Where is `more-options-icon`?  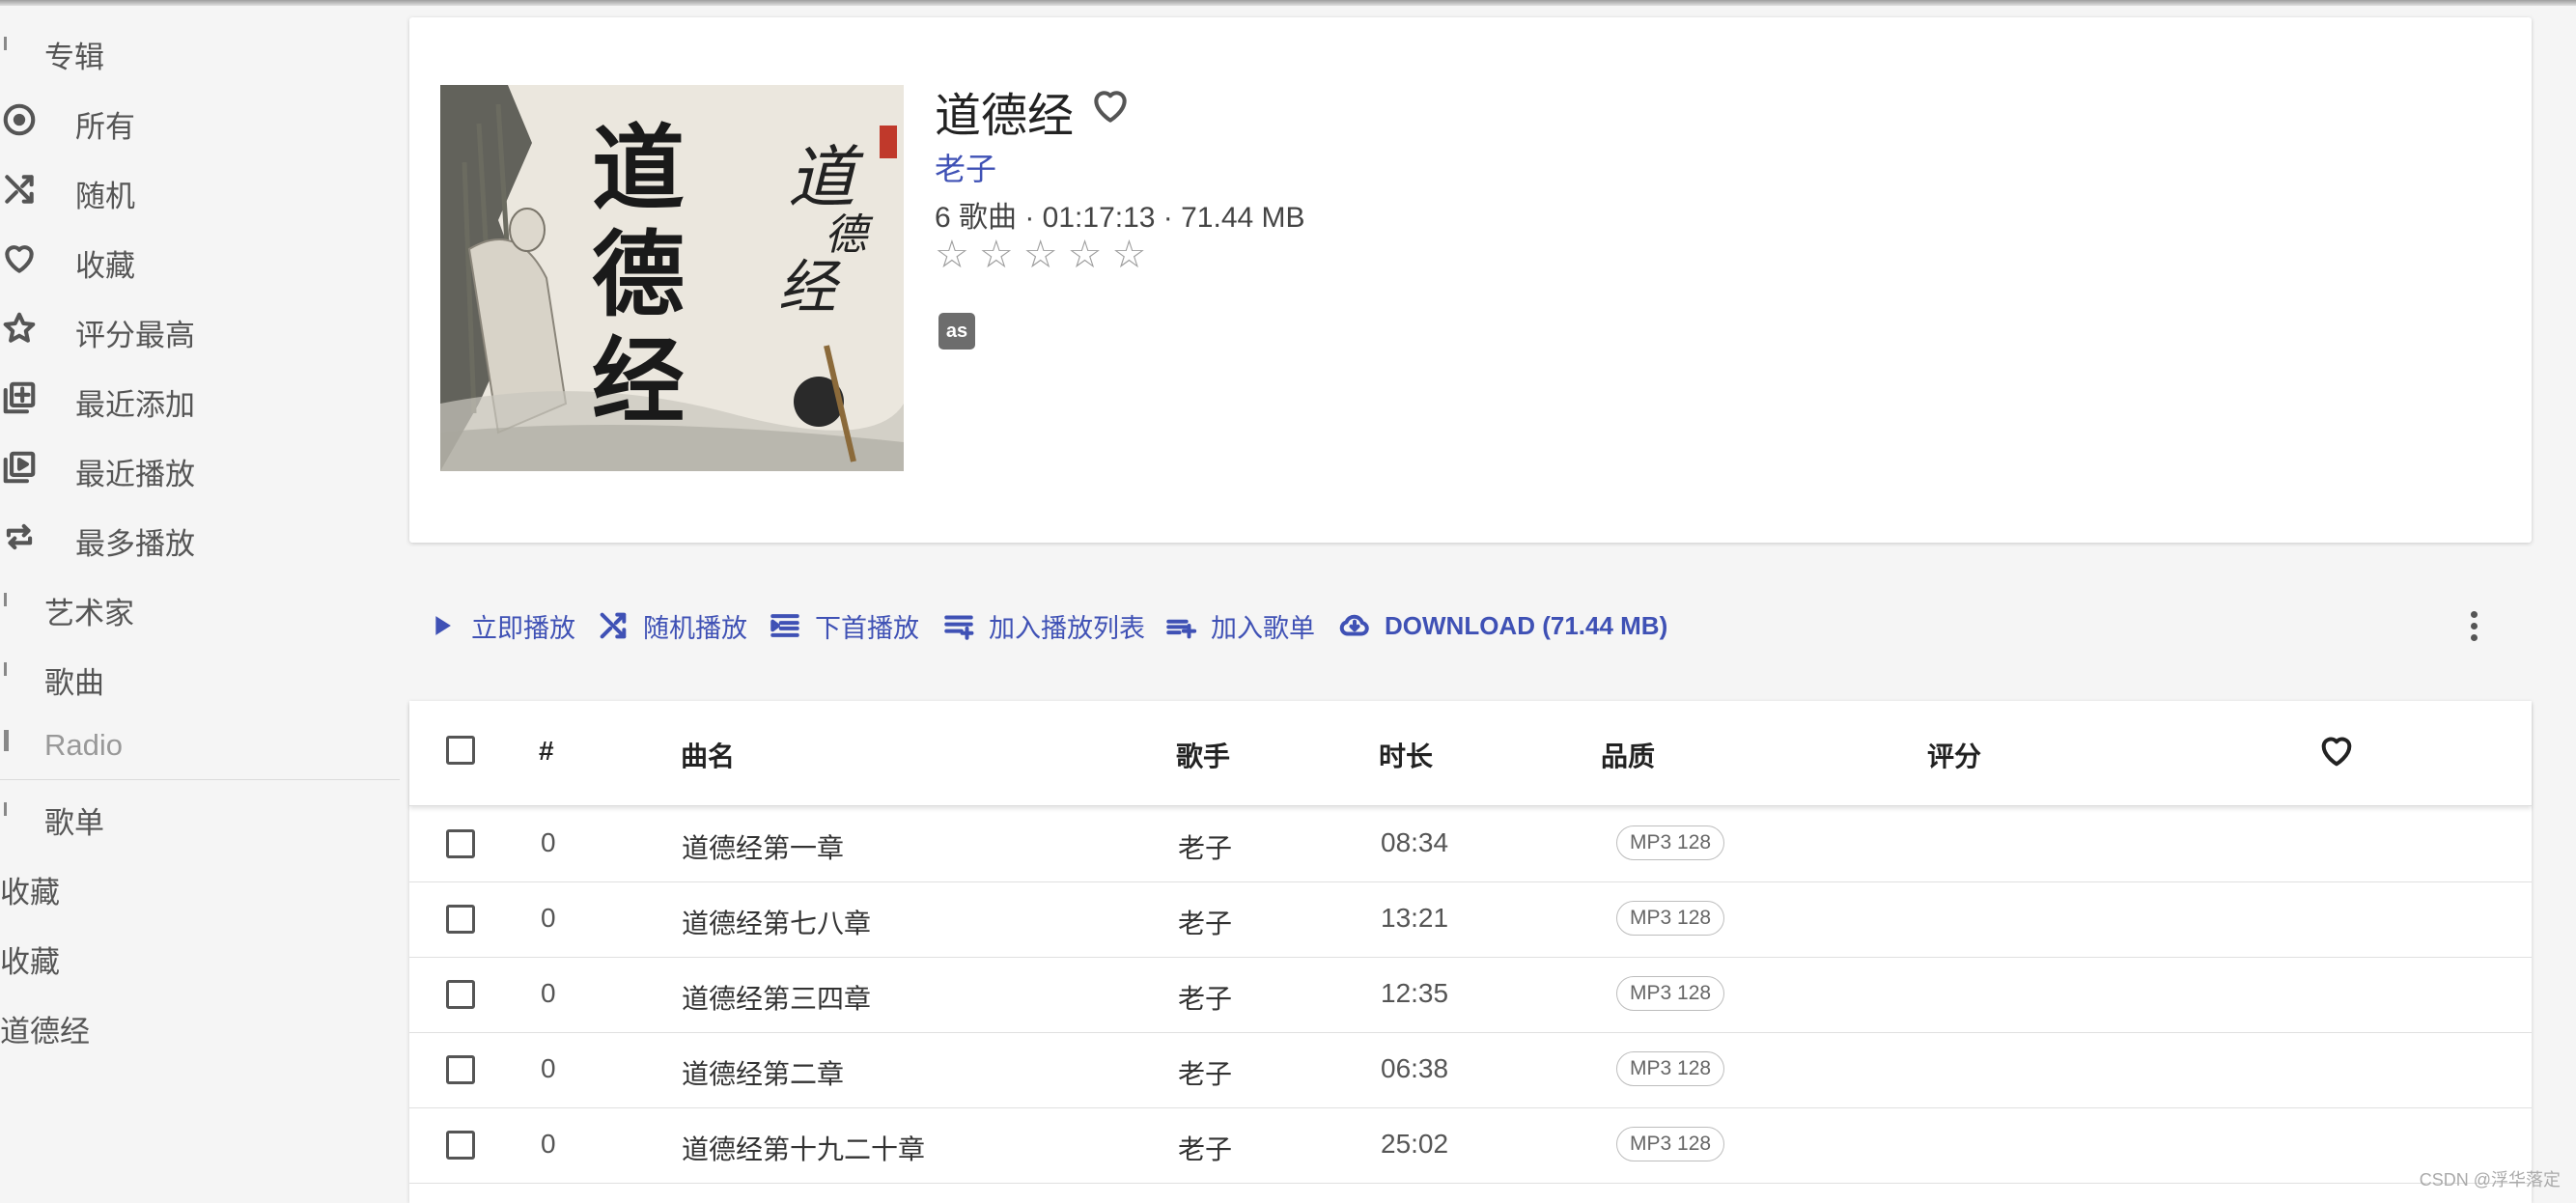
more-options-icon is located at coordinates (2473, 625).